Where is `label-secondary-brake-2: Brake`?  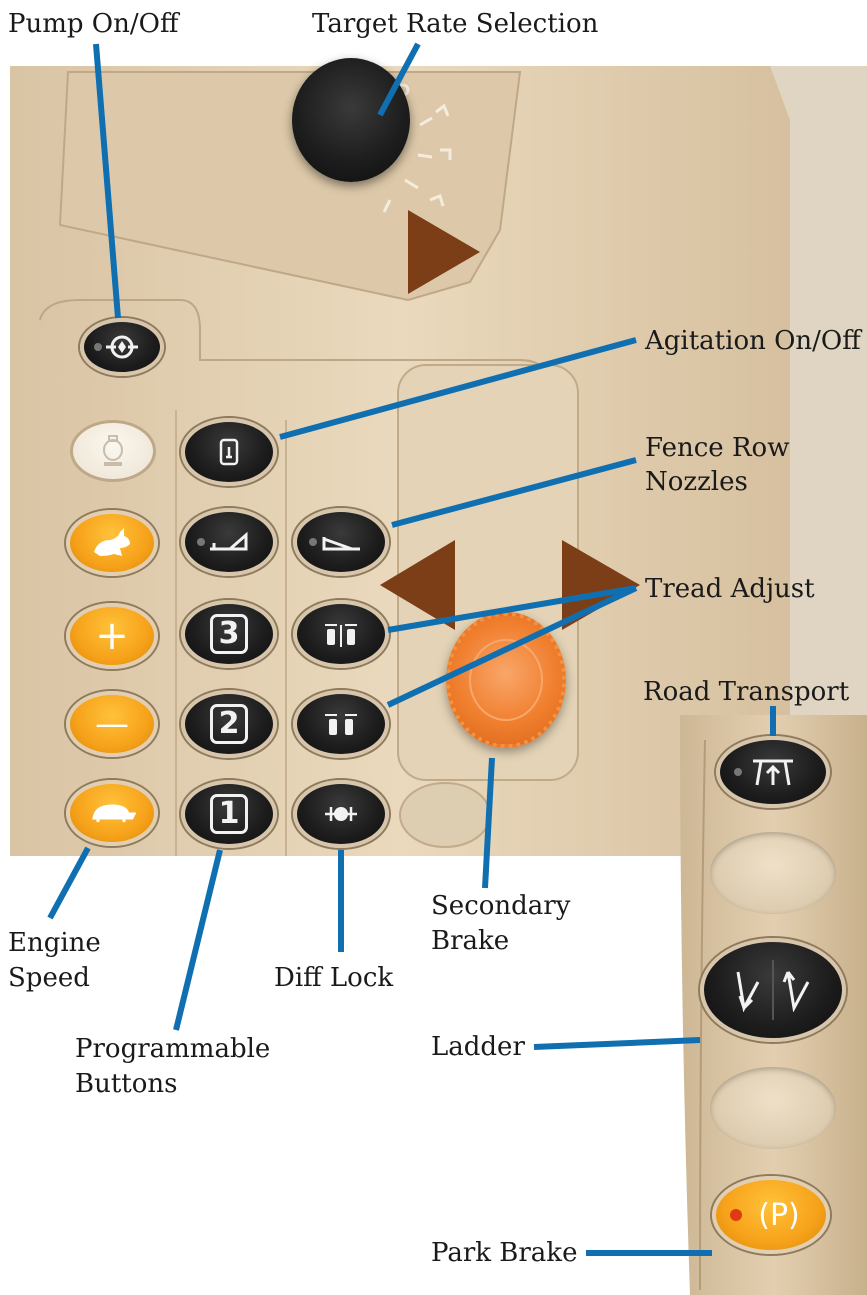 label-secondary-brake-2: Brake is located at coordinates (470, 941).